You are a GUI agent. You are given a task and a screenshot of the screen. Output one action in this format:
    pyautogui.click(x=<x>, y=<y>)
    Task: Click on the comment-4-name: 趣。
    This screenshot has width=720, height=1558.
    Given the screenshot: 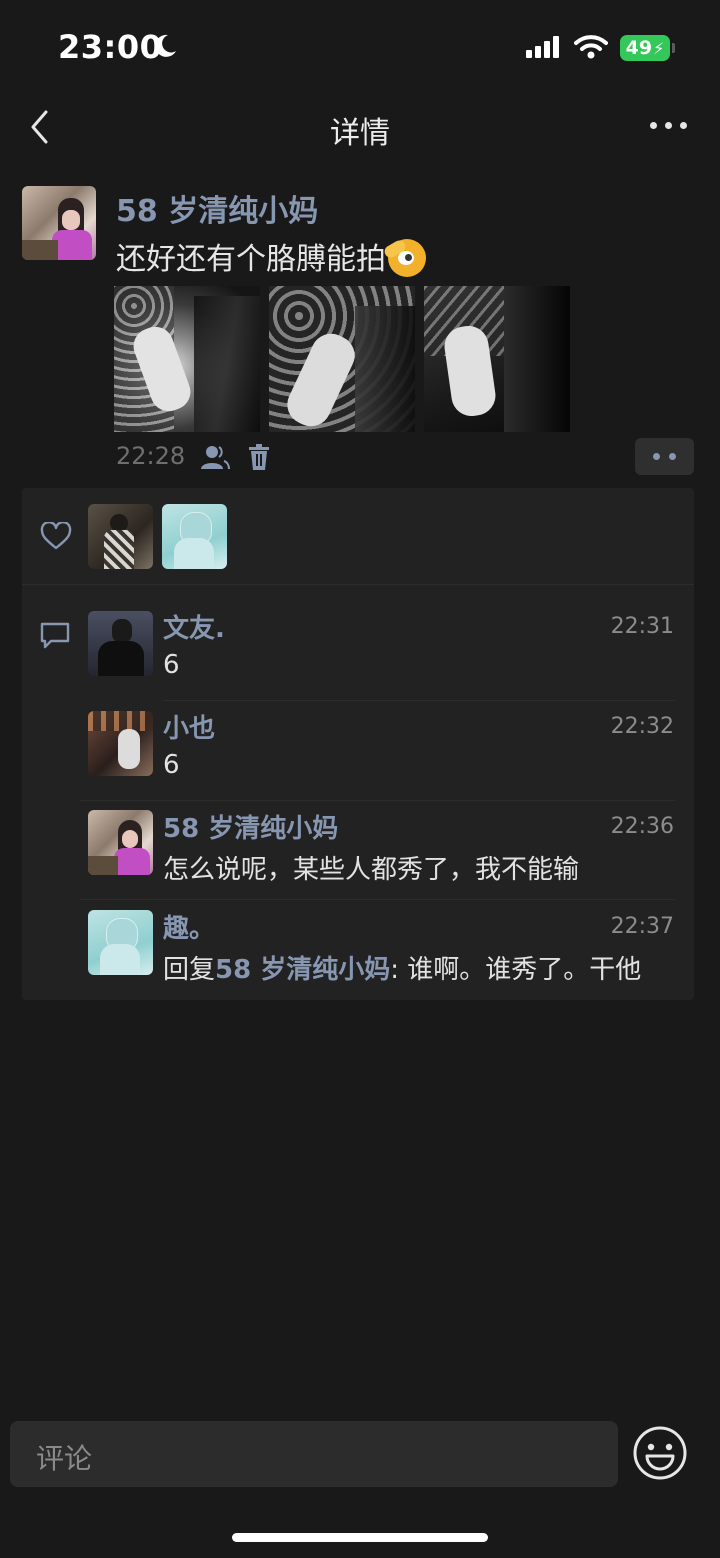 What is the action you would take?
    pyautogui.click(x=189, y=926)
    